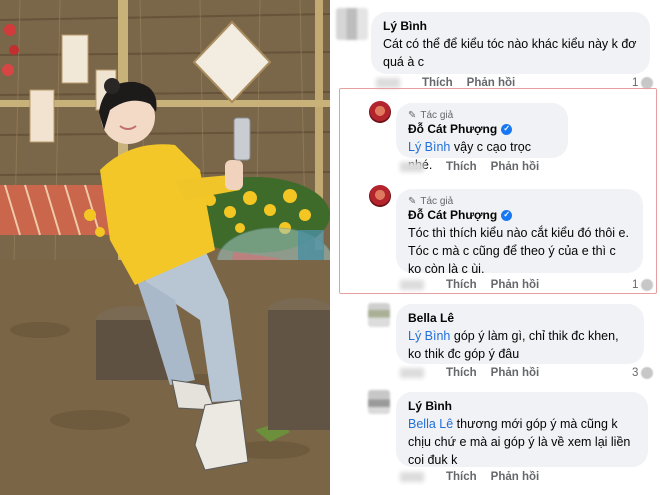 The image size is (660, 495). What do you see at coordinates (520, 318) in the screenshot?
I see `commenter-name: Bella Lê` at bounding box center [520, 318].